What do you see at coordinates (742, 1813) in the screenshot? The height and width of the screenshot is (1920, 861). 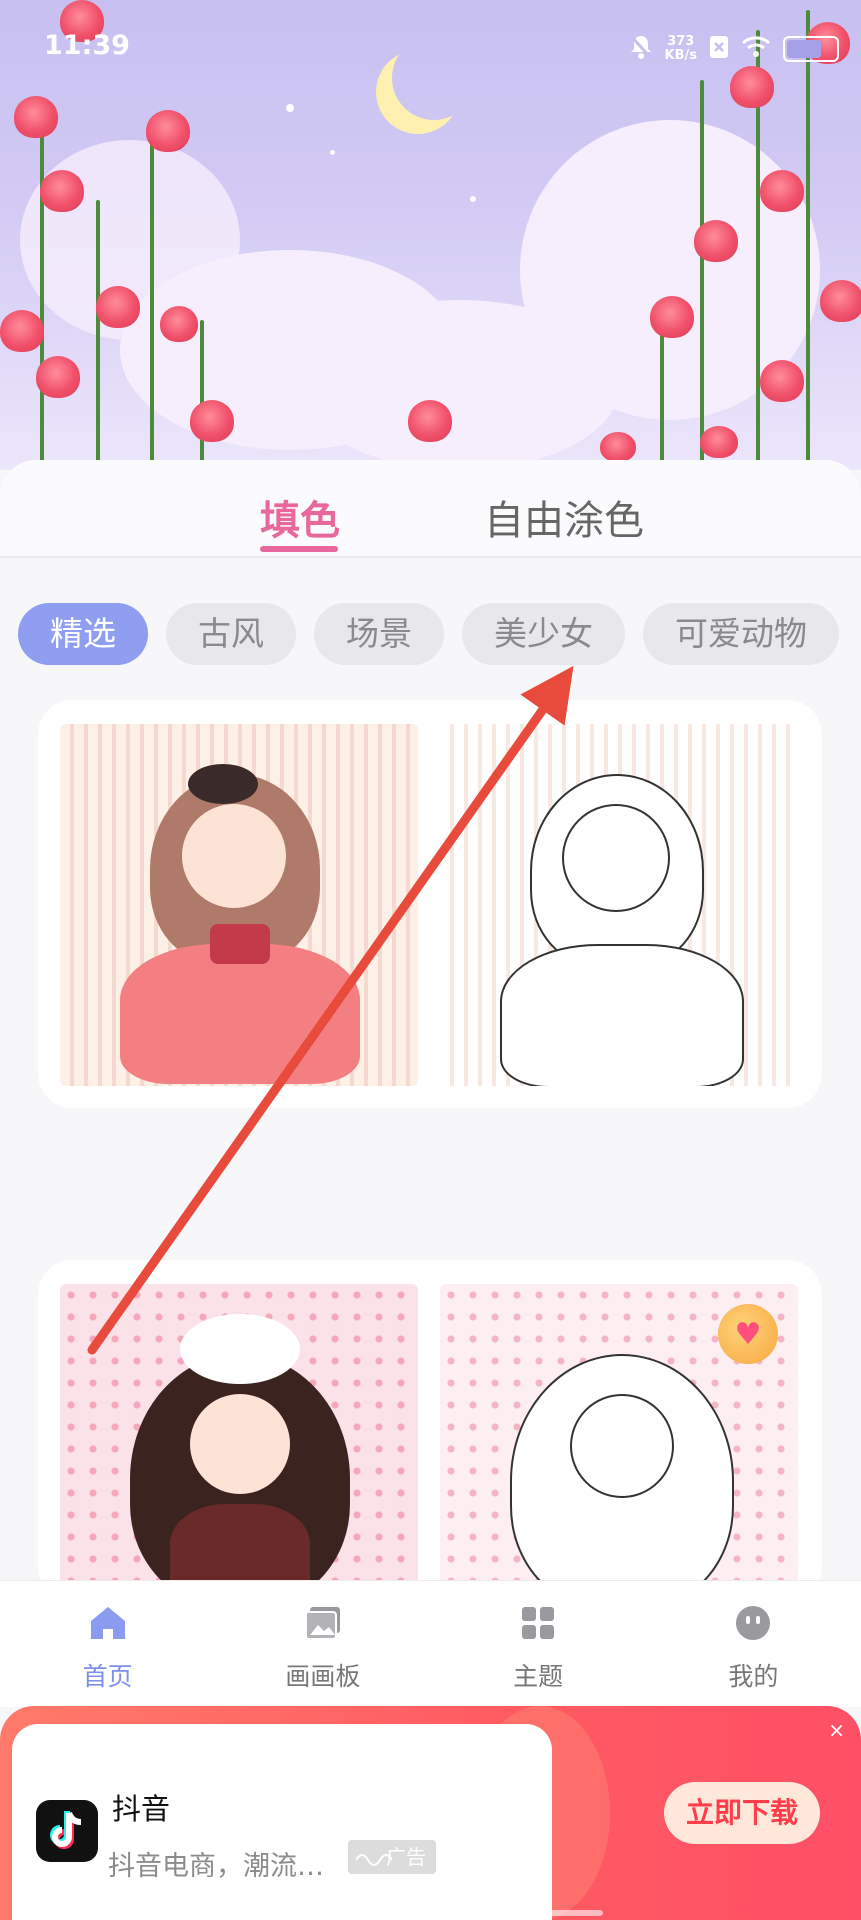 I see `ad-download-button: 立即下载` at bounding box center [742, 1813].